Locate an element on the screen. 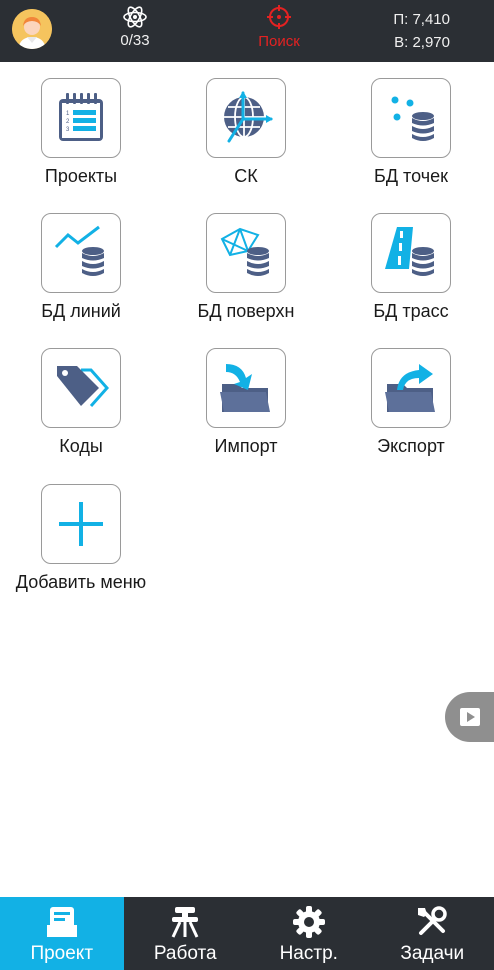 This screenshot has width=494, height=970. import-folder-icon is located at coordinates (245, 388).